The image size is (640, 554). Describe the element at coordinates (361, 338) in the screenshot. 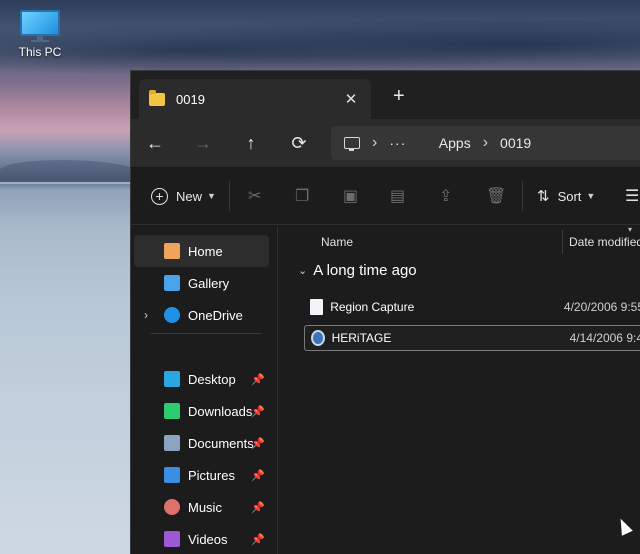

I see `file-name: HERiTAGE` at that location.